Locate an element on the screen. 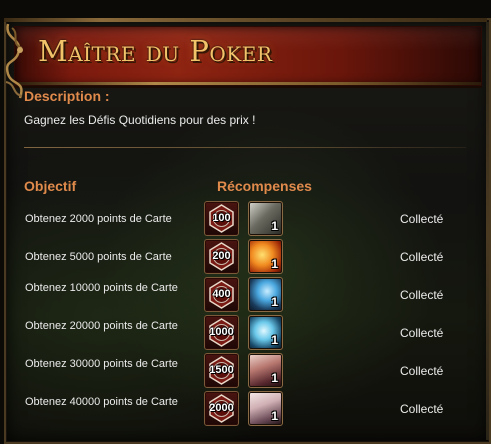 The height and width of the screenshot is (444, 491). token-value: 1000 is located at coordinates (221, 332).